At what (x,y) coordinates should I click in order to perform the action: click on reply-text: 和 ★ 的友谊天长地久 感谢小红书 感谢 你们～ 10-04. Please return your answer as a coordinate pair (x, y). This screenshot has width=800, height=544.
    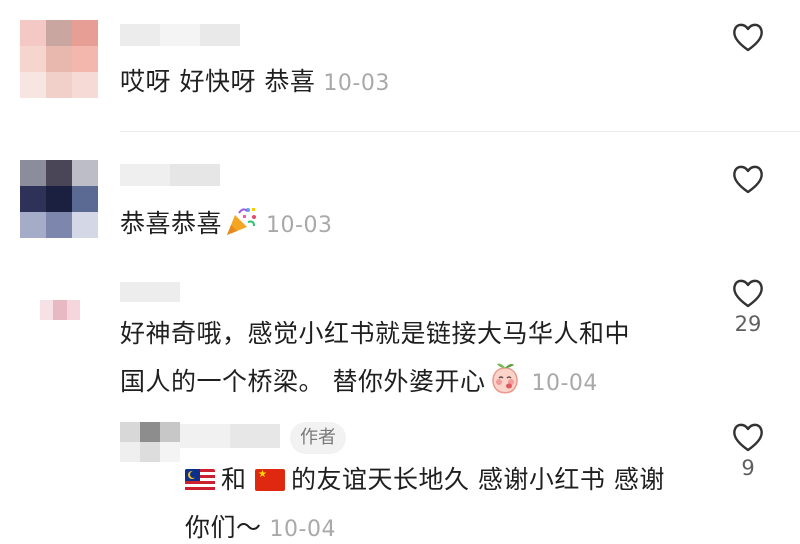
    Looking at the image, I should click on (425, 503).